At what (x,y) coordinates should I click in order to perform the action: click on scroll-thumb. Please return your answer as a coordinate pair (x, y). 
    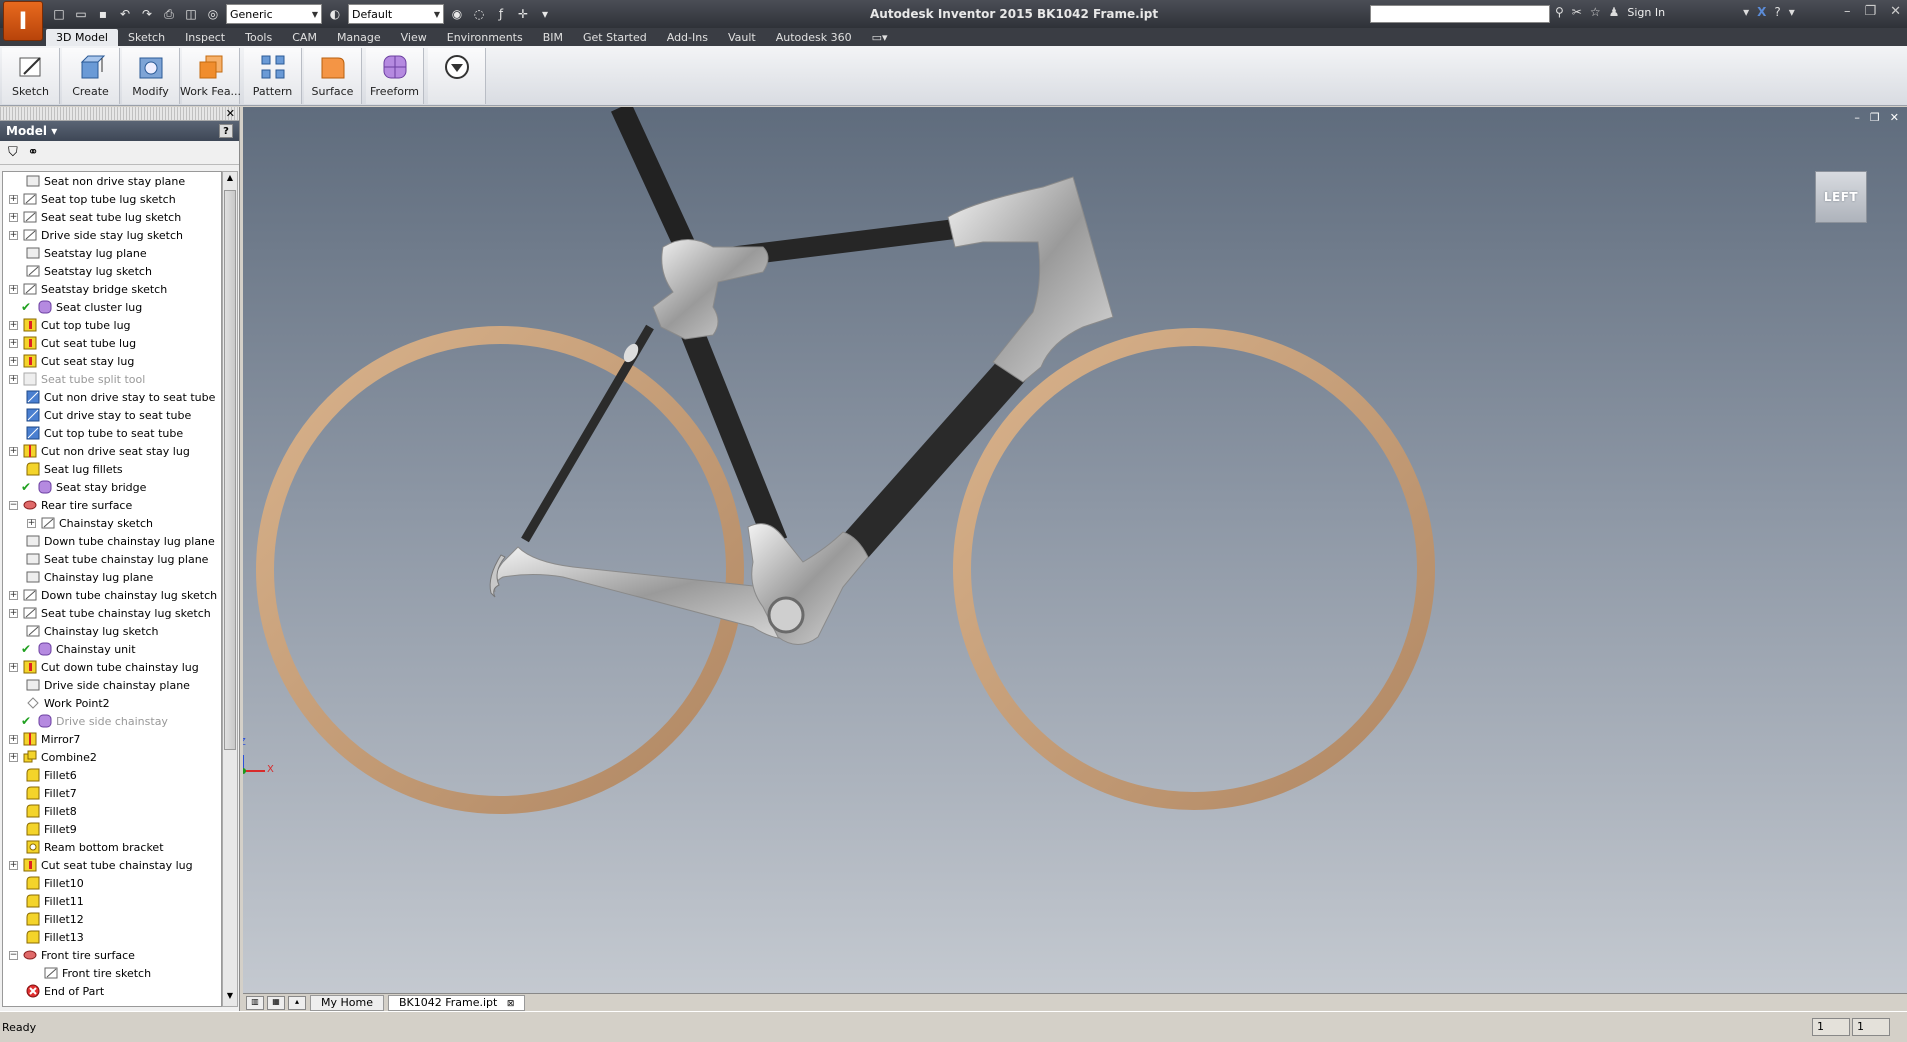
    Looking at the image, I should click on (230, 470).